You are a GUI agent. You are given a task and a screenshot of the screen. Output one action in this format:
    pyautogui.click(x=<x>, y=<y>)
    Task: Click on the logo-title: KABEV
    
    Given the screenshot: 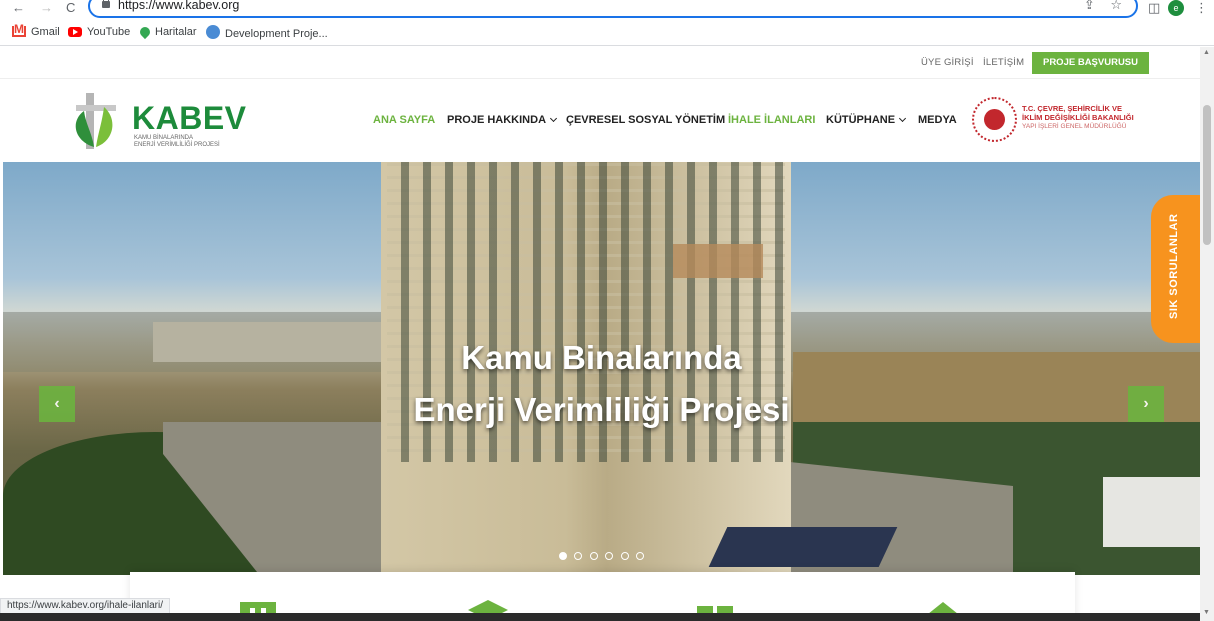 What is the action you would take?
    pyautogui.click(x=189, y=118)
    